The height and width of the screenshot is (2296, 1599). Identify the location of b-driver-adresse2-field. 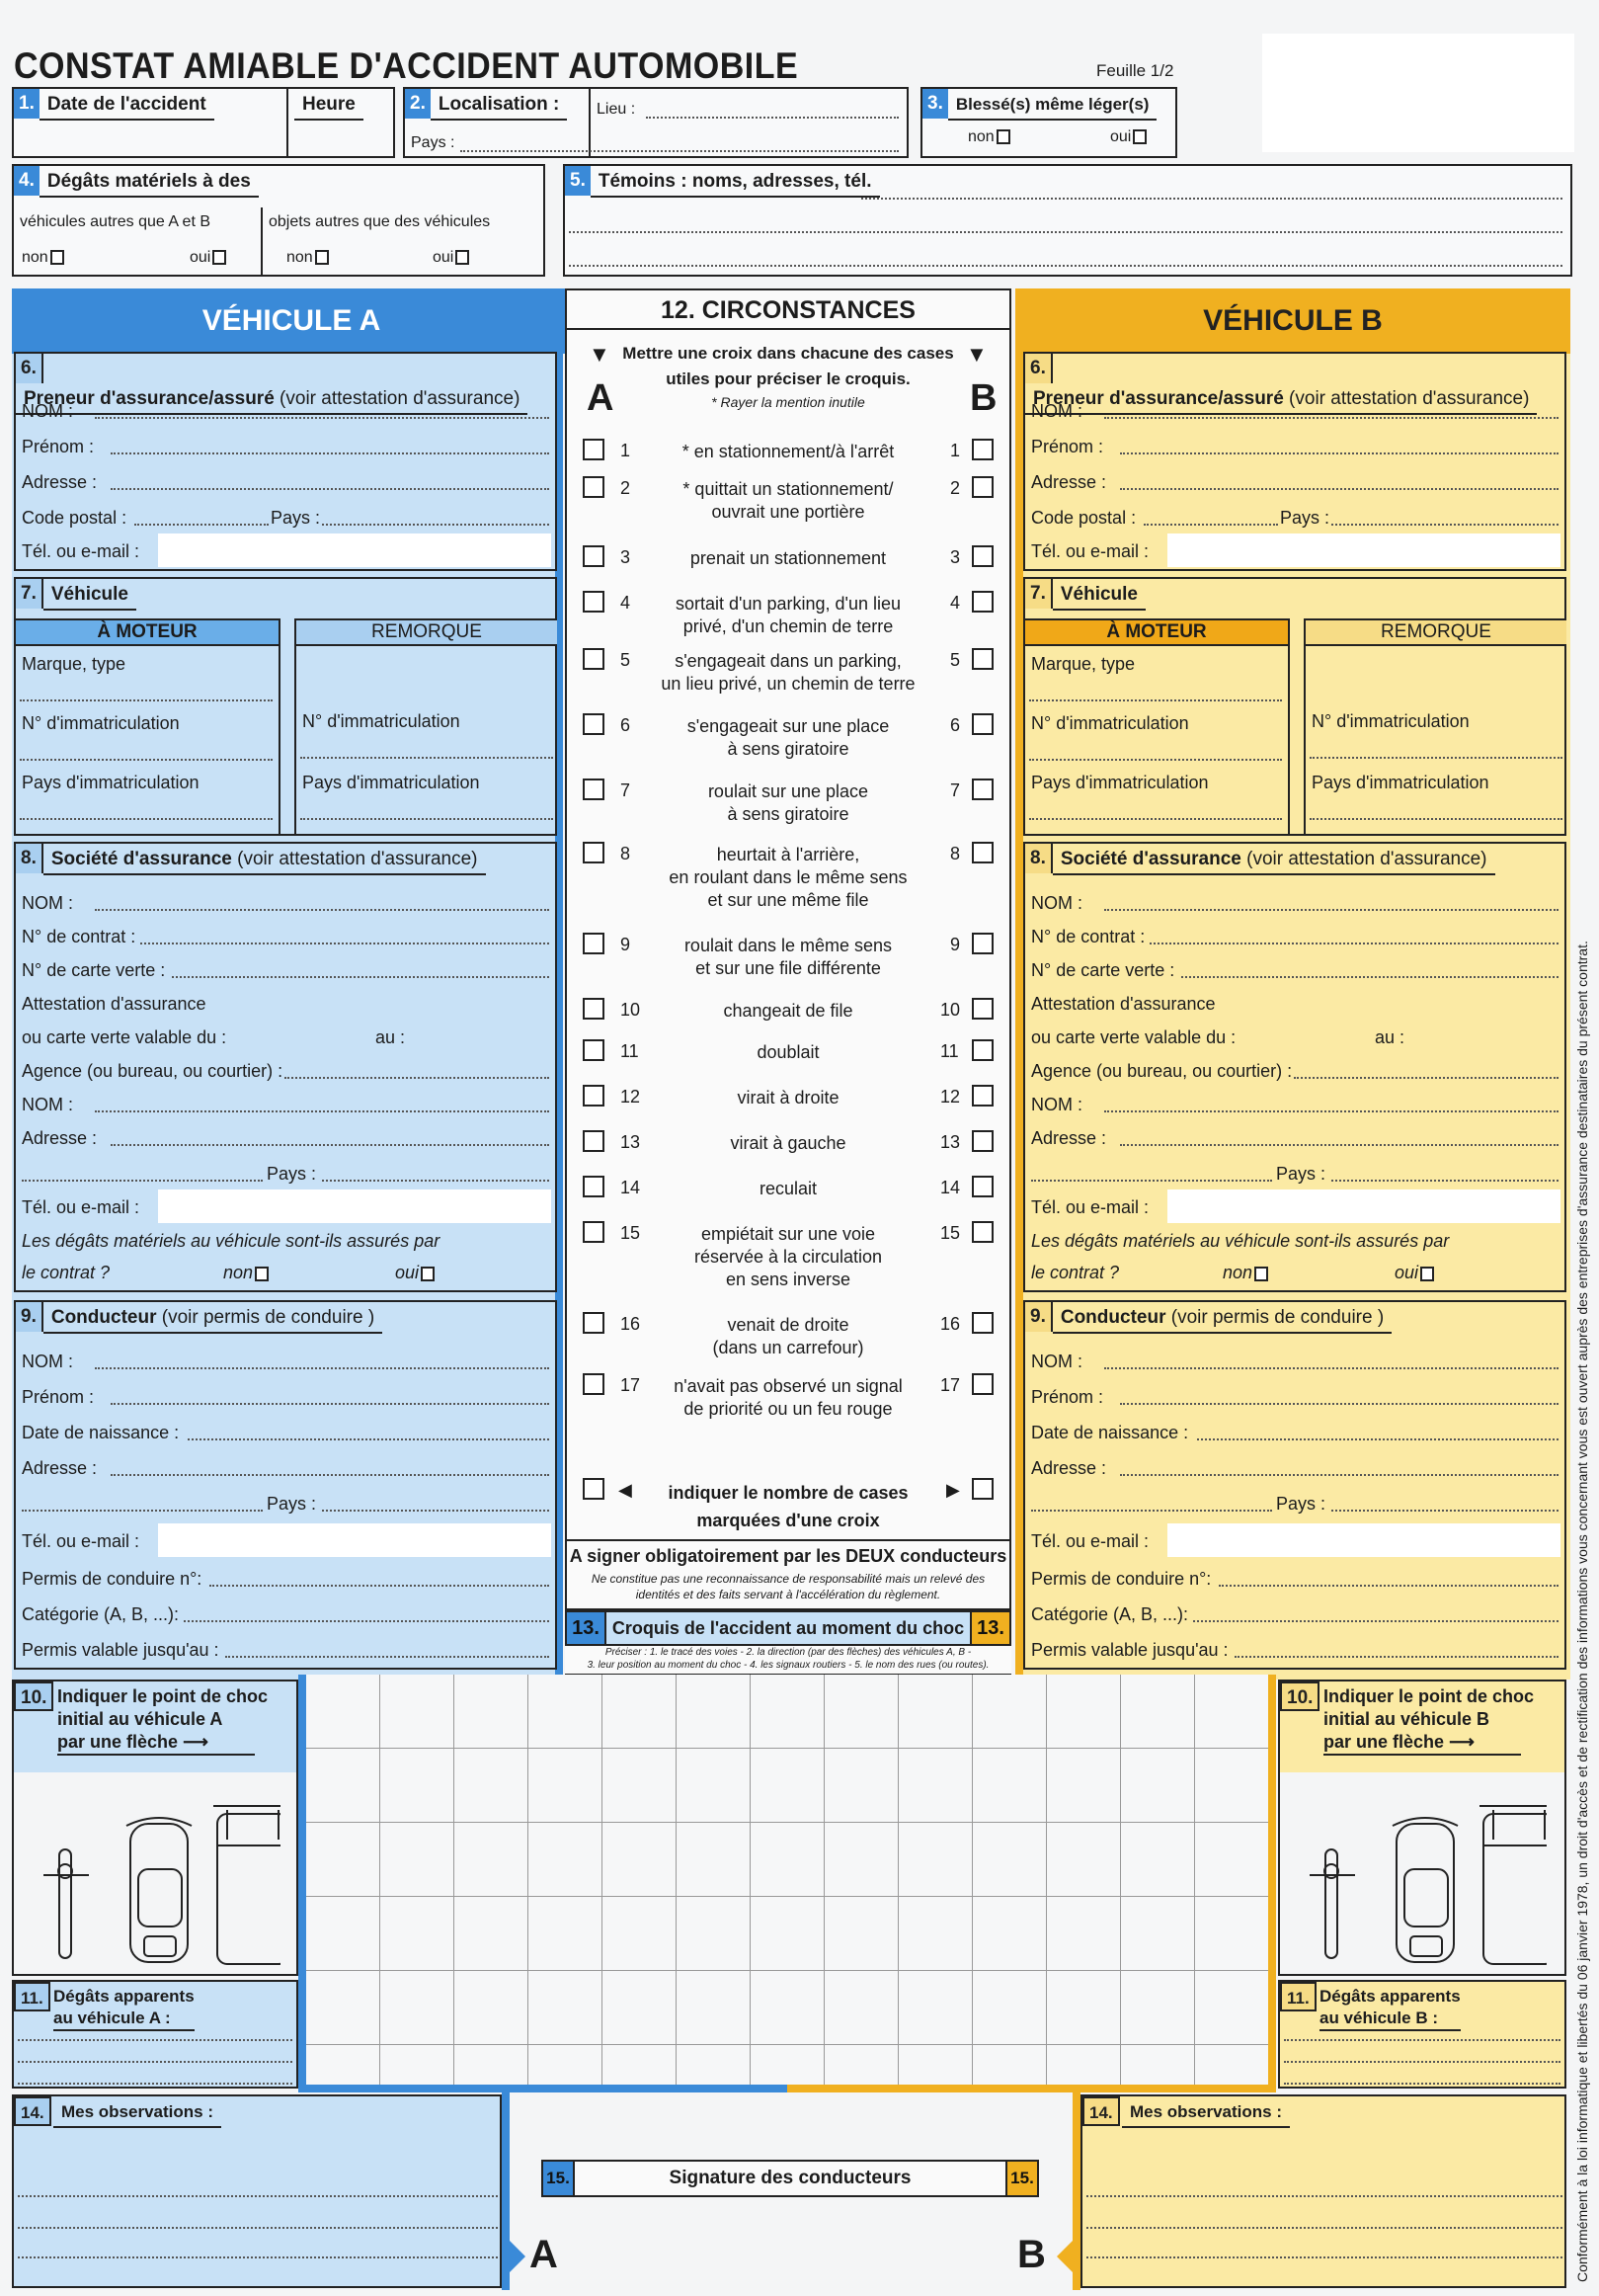
(1151, 1511).